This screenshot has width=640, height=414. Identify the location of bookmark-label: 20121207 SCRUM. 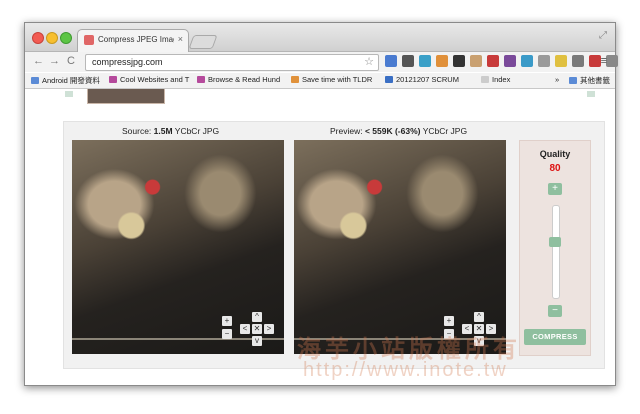
(427, 79).